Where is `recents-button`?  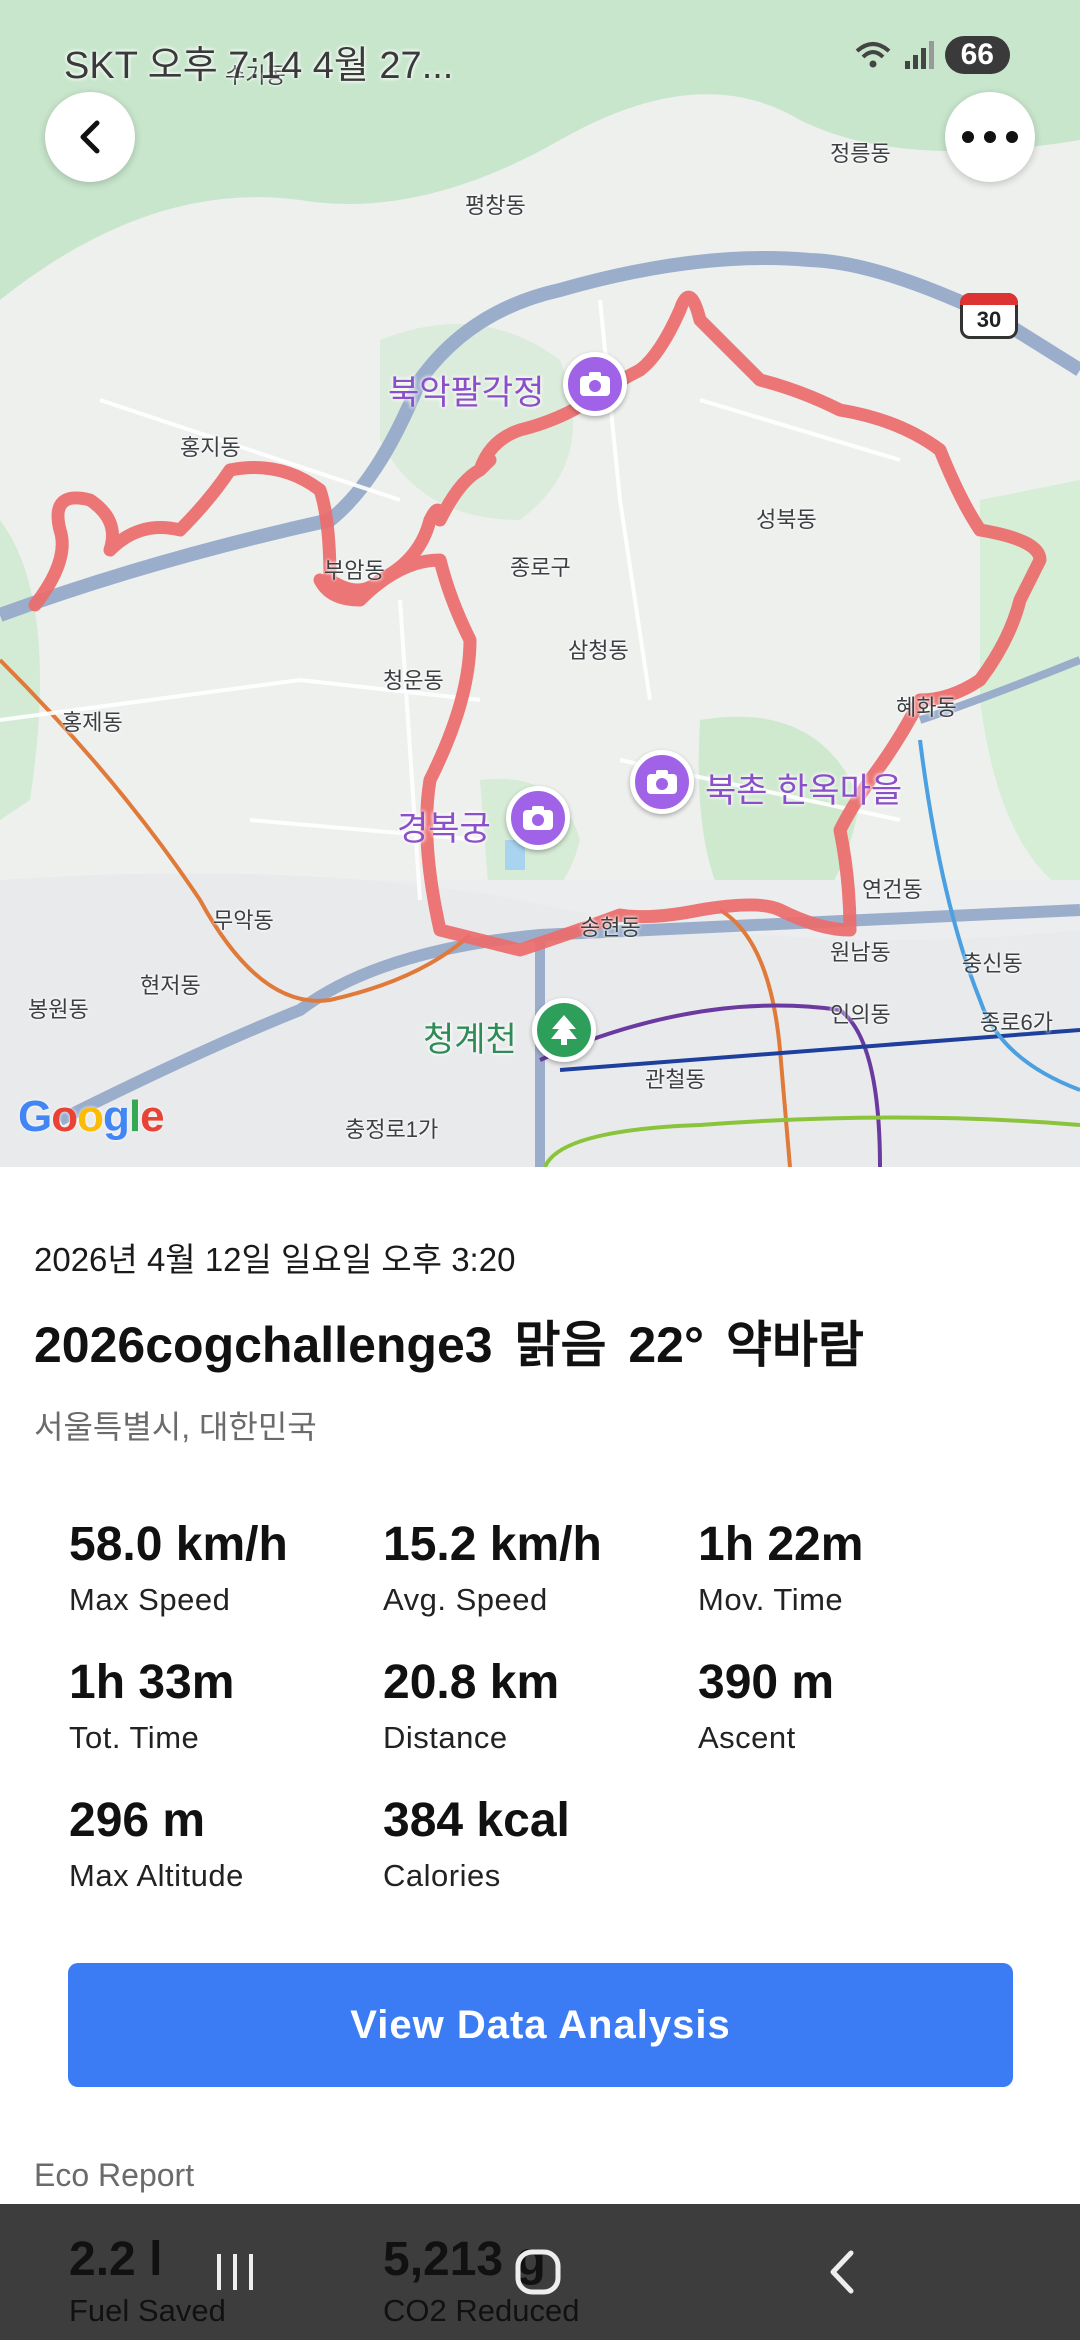 recents-button is located at coordinates (235, 2272).